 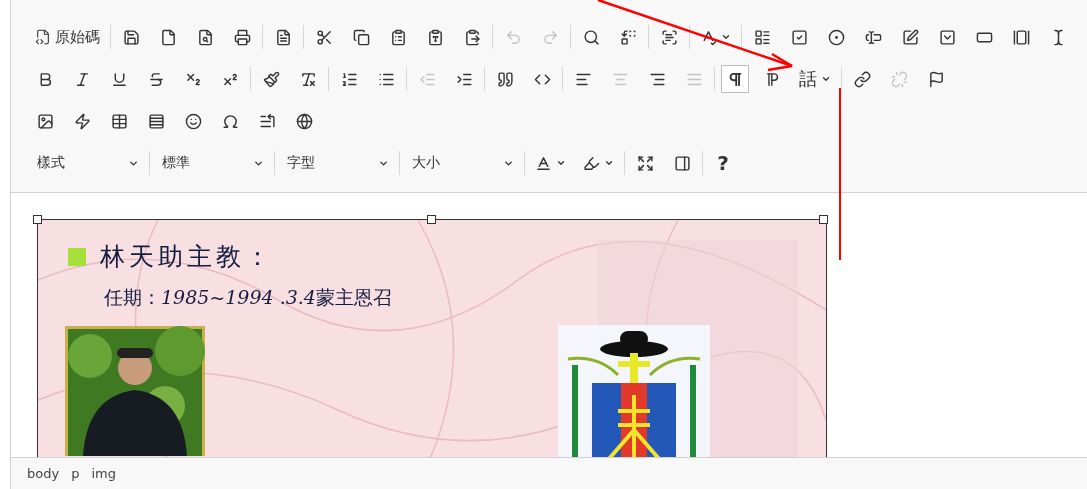 I want to click on path-link: body, so click(x=43, y=473).